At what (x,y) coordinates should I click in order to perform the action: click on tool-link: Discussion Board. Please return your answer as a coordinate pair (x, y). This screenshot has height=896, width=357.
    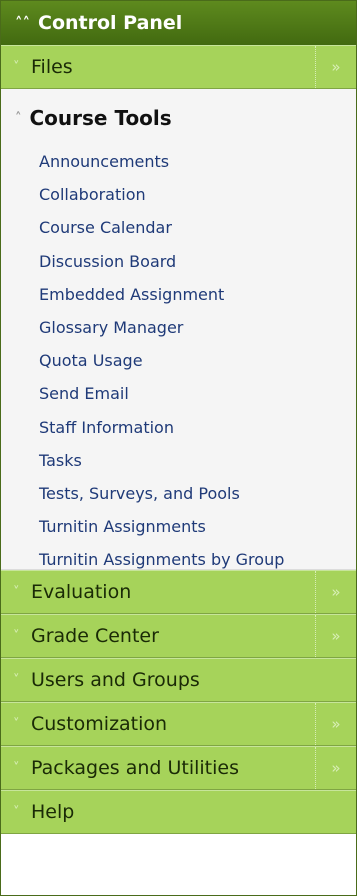
    Looking at the image, I should click on (178, 261).